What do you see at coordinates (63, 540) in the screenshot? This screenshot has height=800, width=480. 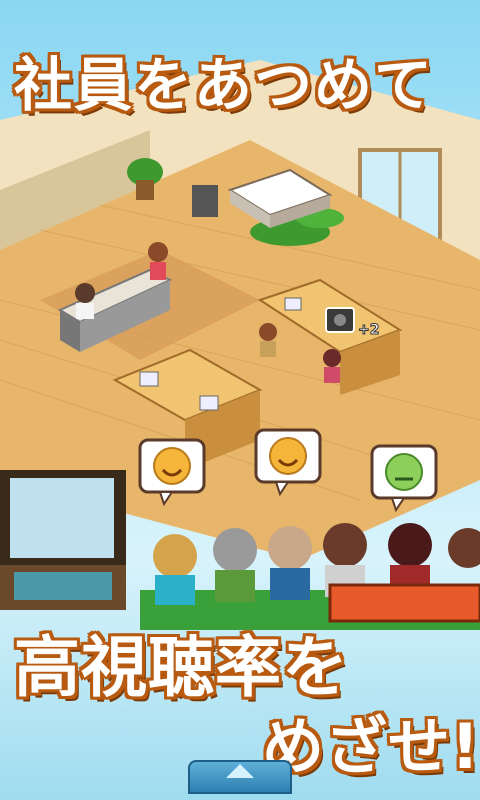 I see `television` at bounding box center [63, 540].